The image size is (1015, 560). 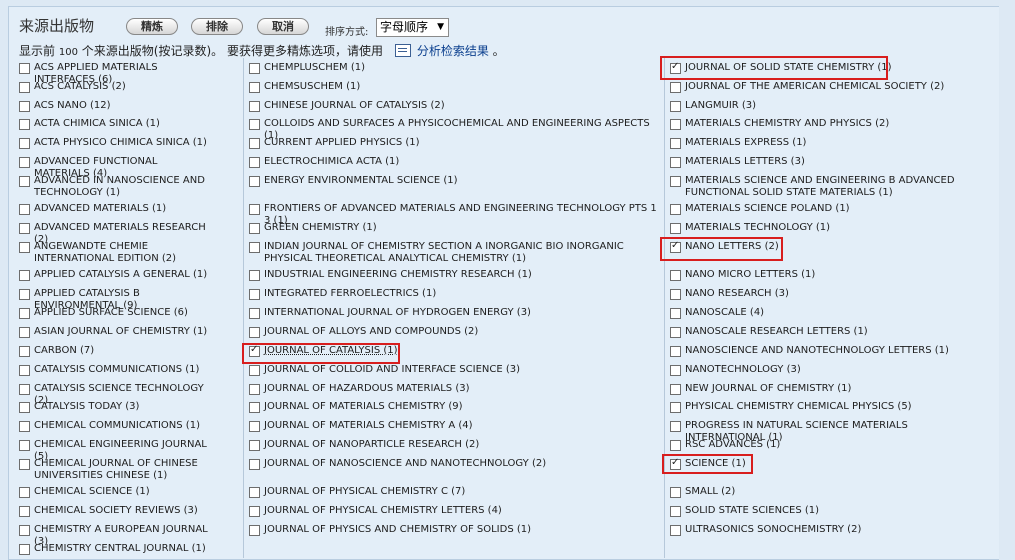 What do you see at coordinates (453, 51) in the screenshot?
I see `analyze-results-link: 分析检索结果` at bounding box center [453, 51].